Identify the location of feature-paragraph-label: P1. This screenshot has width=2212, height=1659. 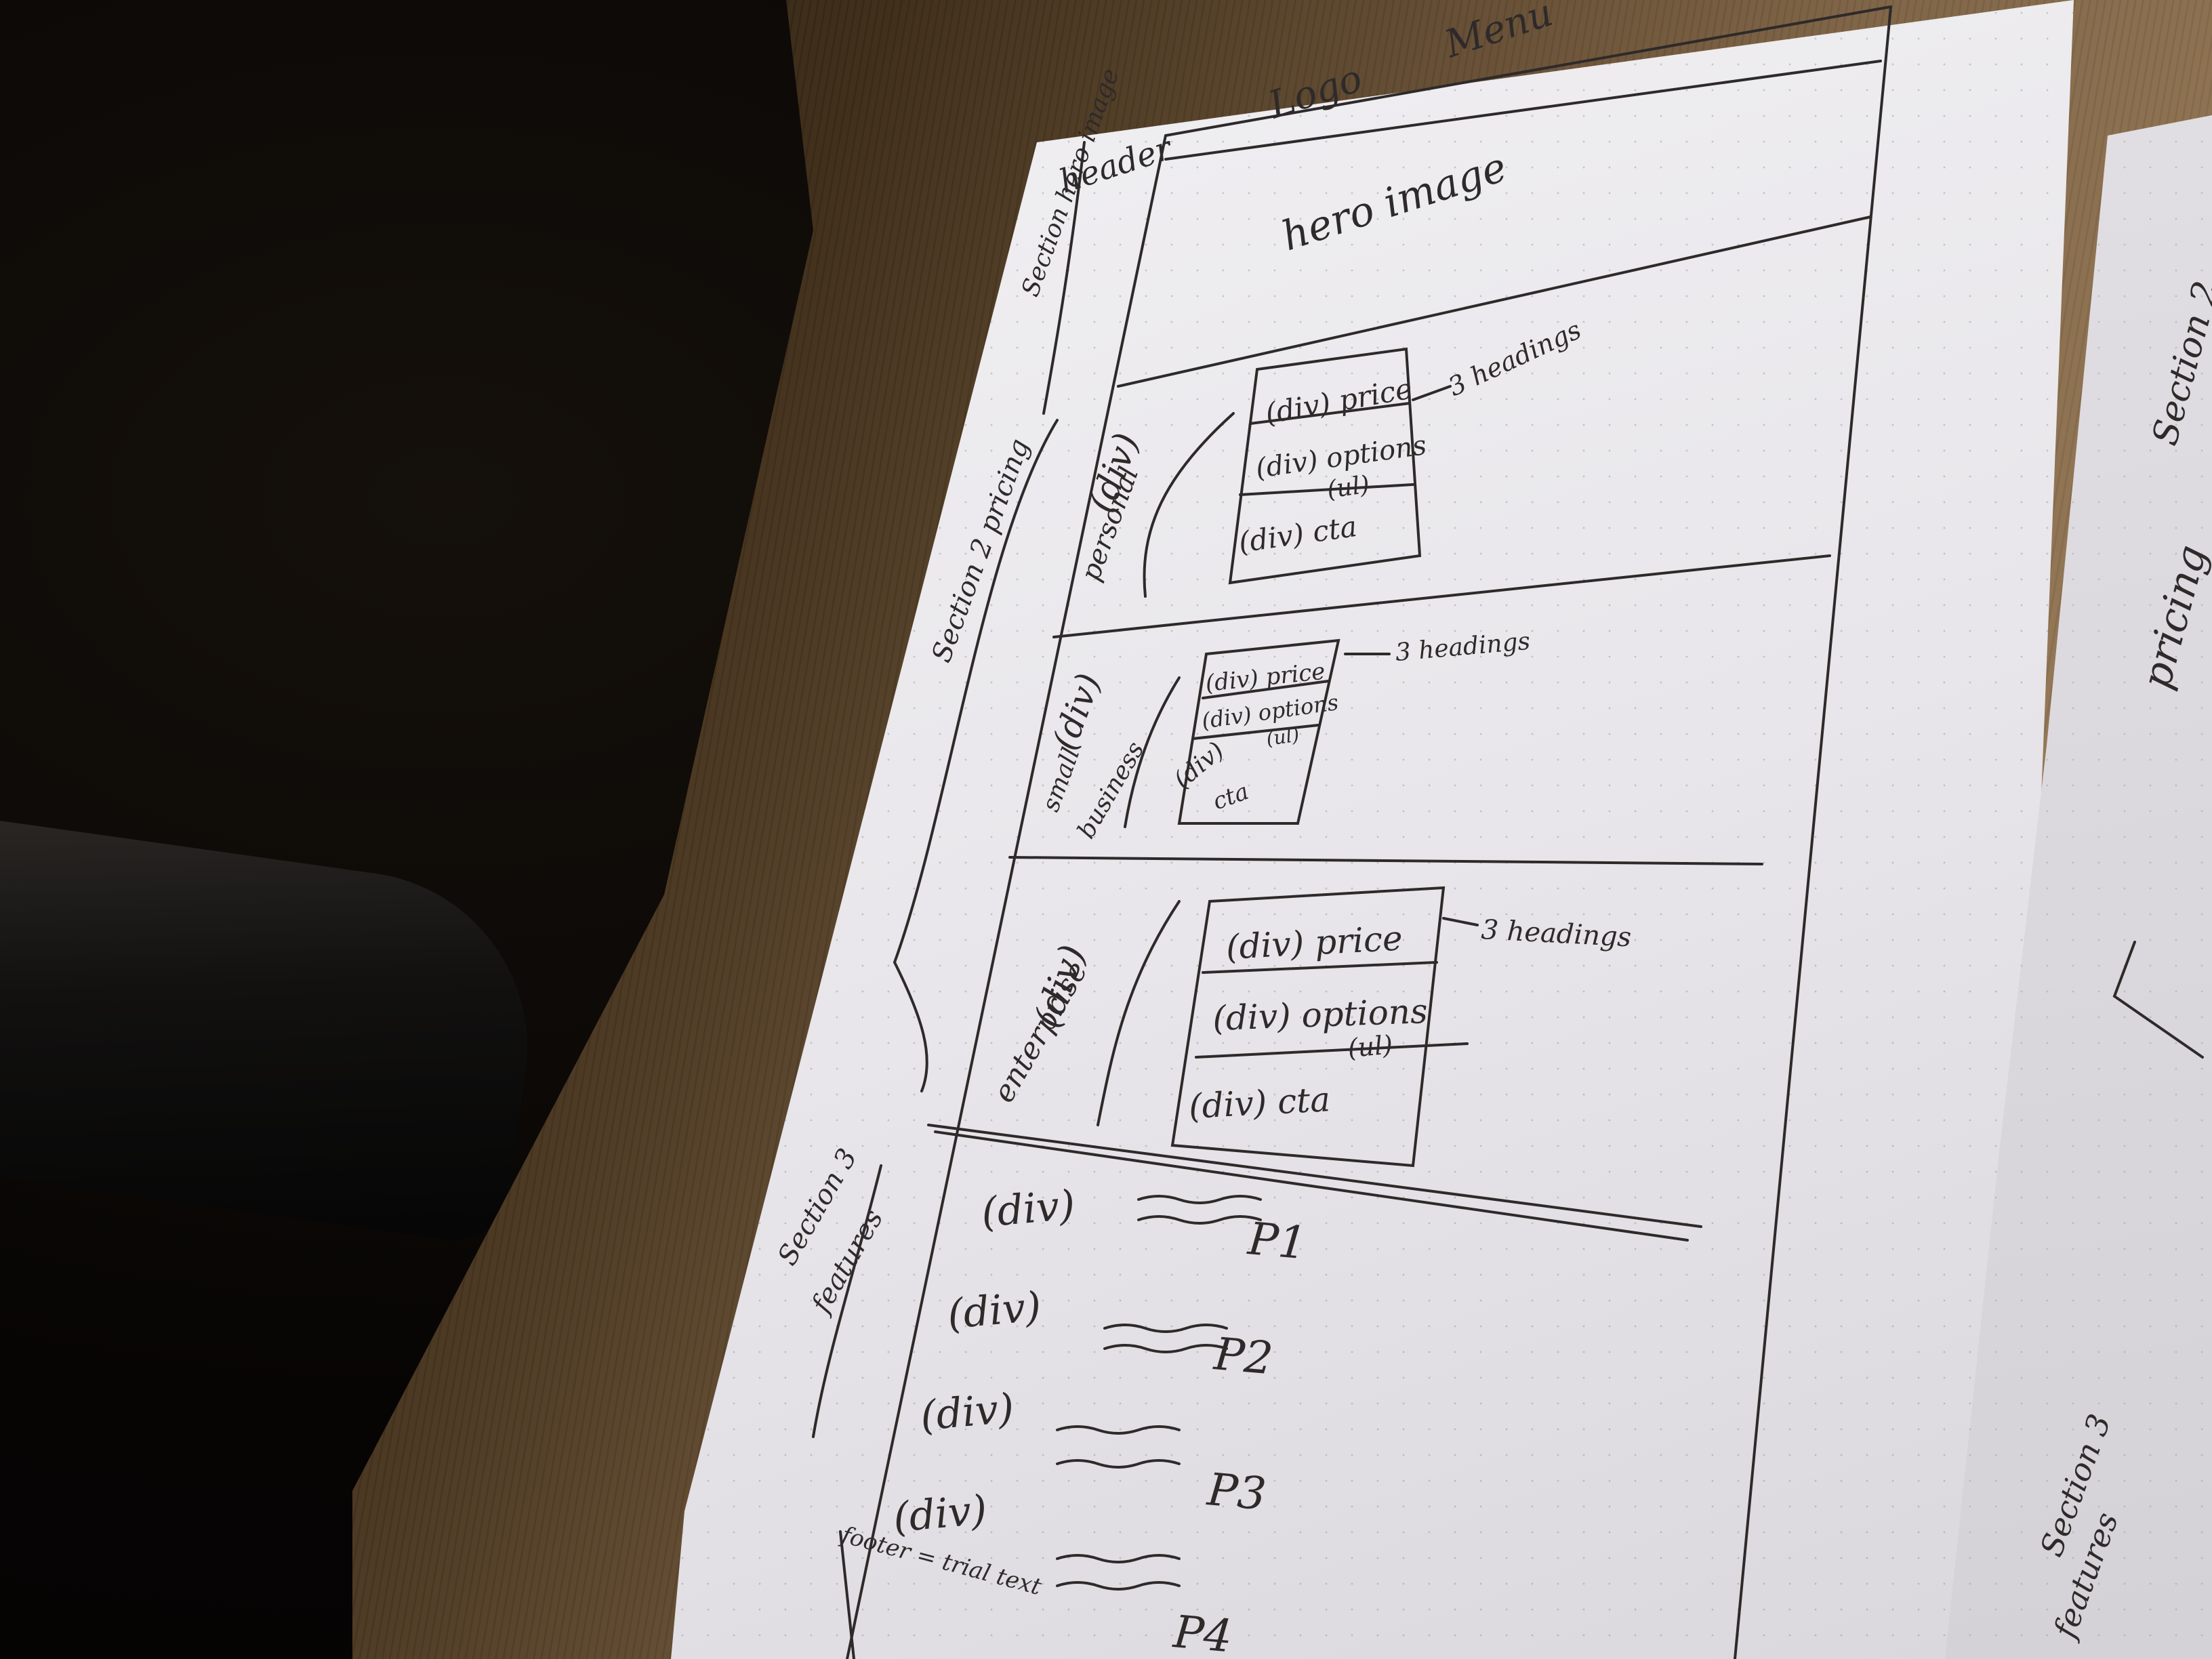
(1277, 1240).